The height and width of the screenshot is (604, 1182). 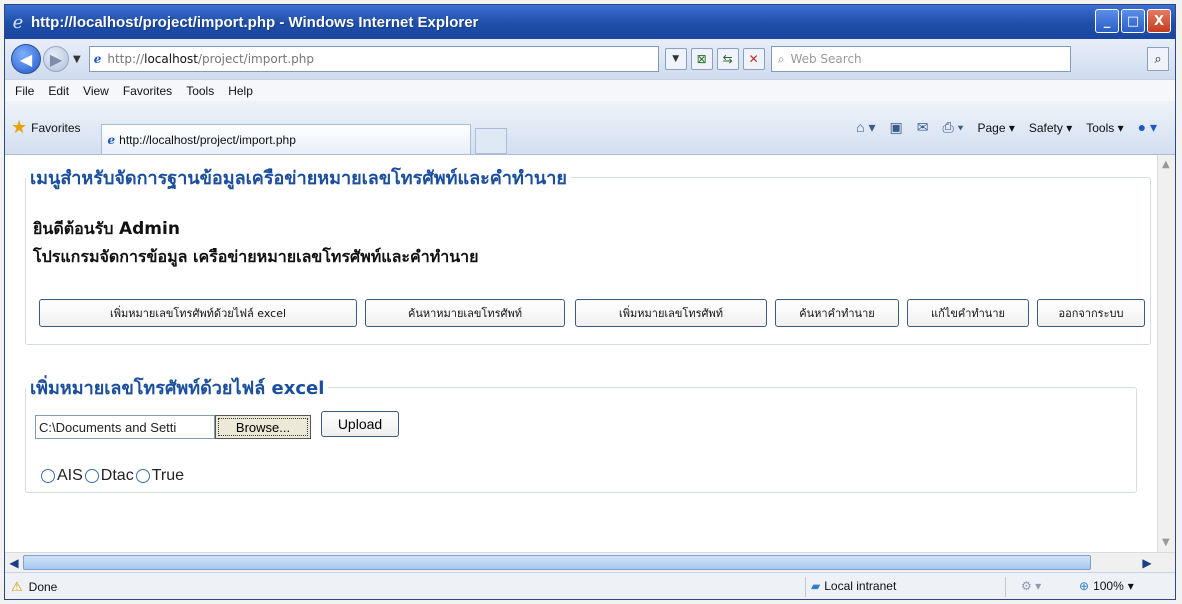 What do you see at coordinates (781, 58) in the screenshot?
I see `search-icon: ⌕` at bounding box center [781, 58].